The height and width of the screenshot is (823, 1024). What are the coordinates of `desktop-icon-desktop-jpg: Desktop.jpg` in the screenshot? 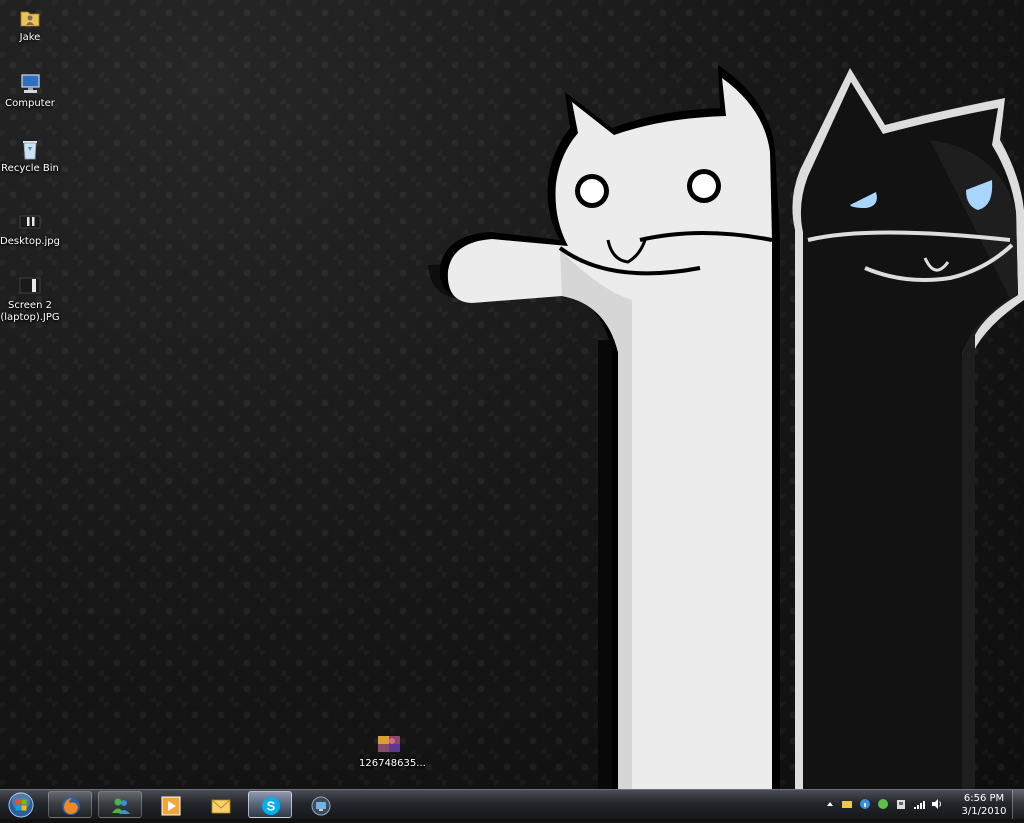 It's located at (30, 229).